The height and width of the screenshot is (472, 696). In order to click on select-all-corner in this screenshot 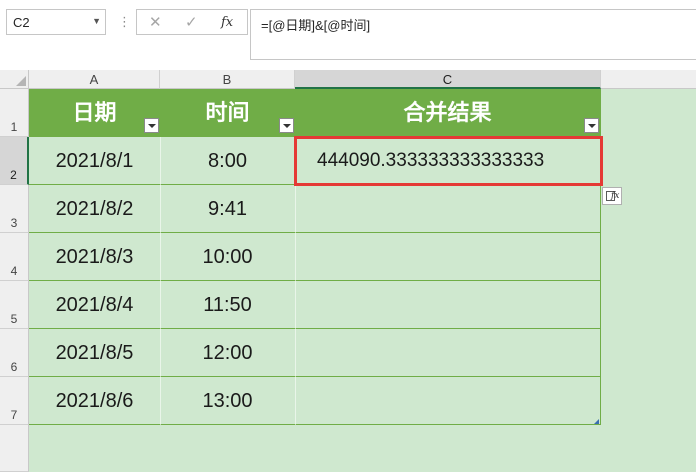, I will do `click(14, 79)`.